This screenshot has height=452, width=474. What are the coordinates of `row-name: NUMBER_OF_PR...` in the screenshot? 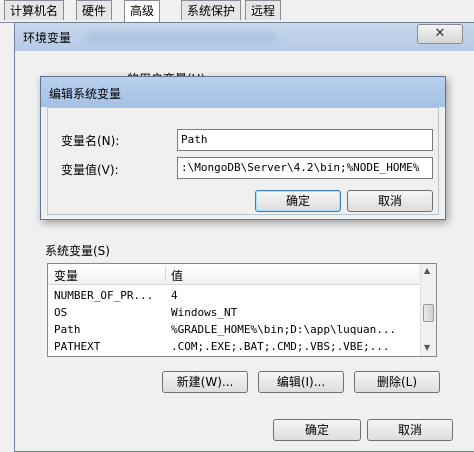 It's located at (104, 295).